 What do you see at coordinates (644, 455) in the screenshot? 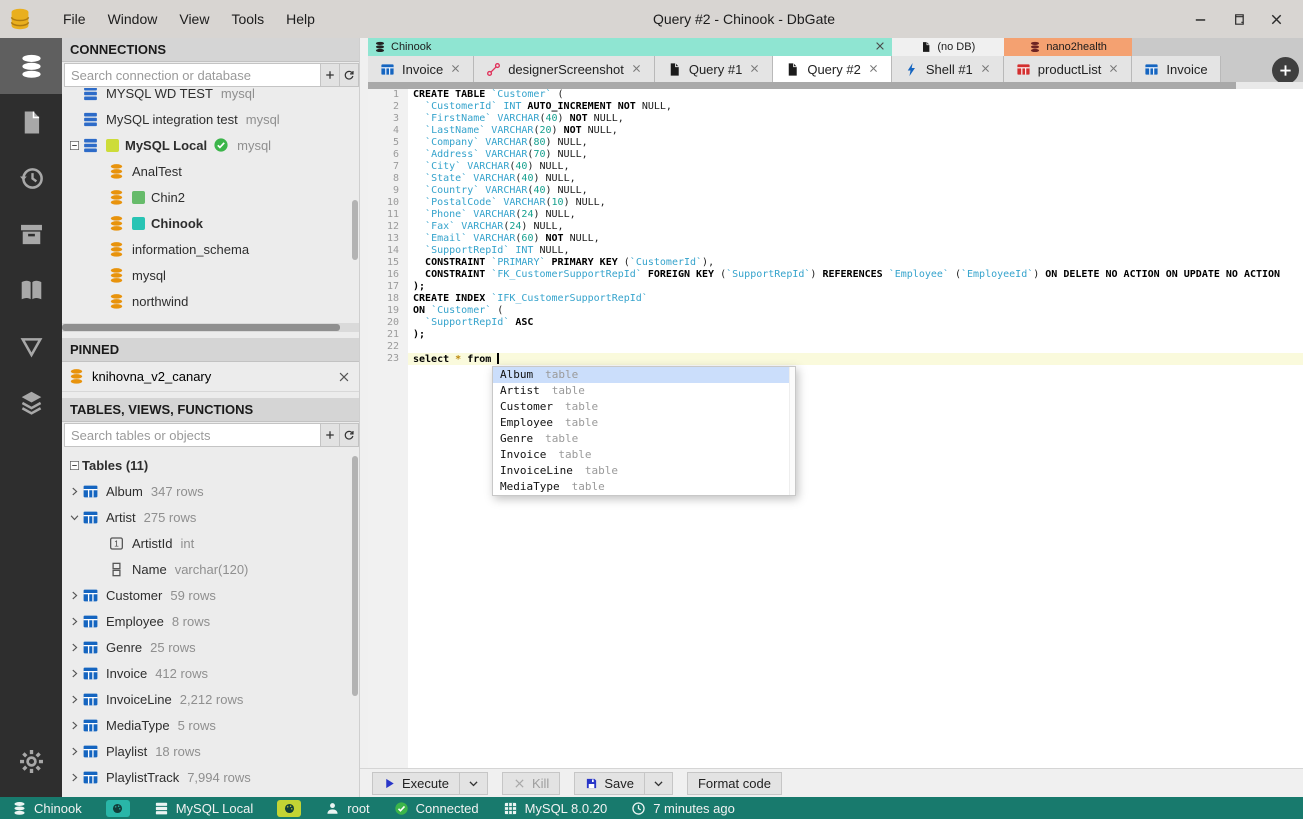
I see `autocomplete-item-invoice: Invoice table` at bounding box center [644, 455].